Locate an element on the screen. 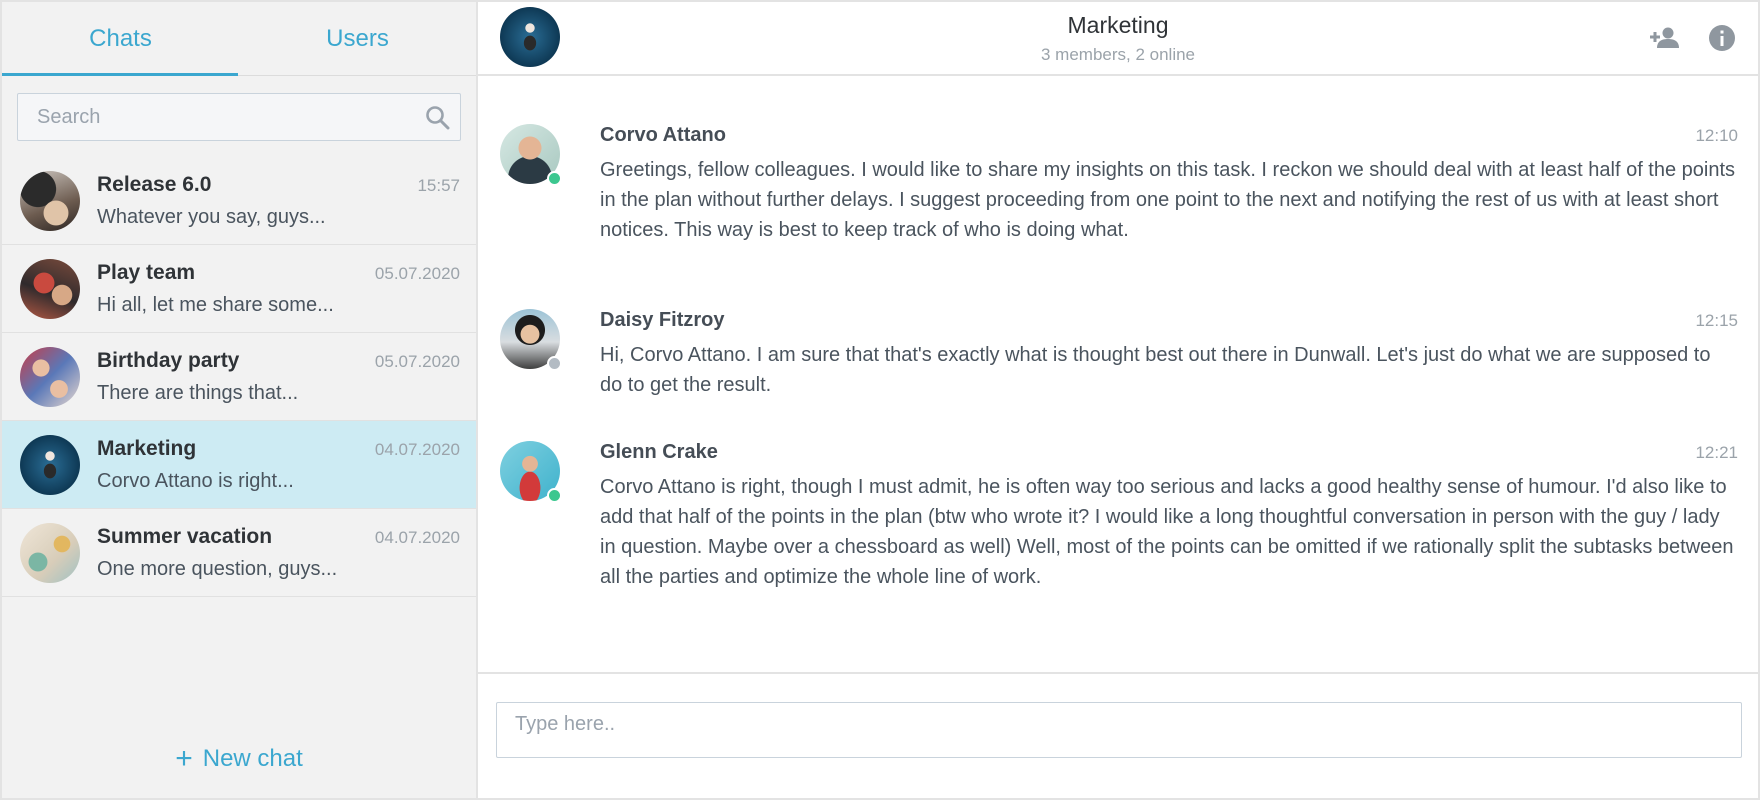  chat-name: Birthday party is located at coordinates (168, 360).